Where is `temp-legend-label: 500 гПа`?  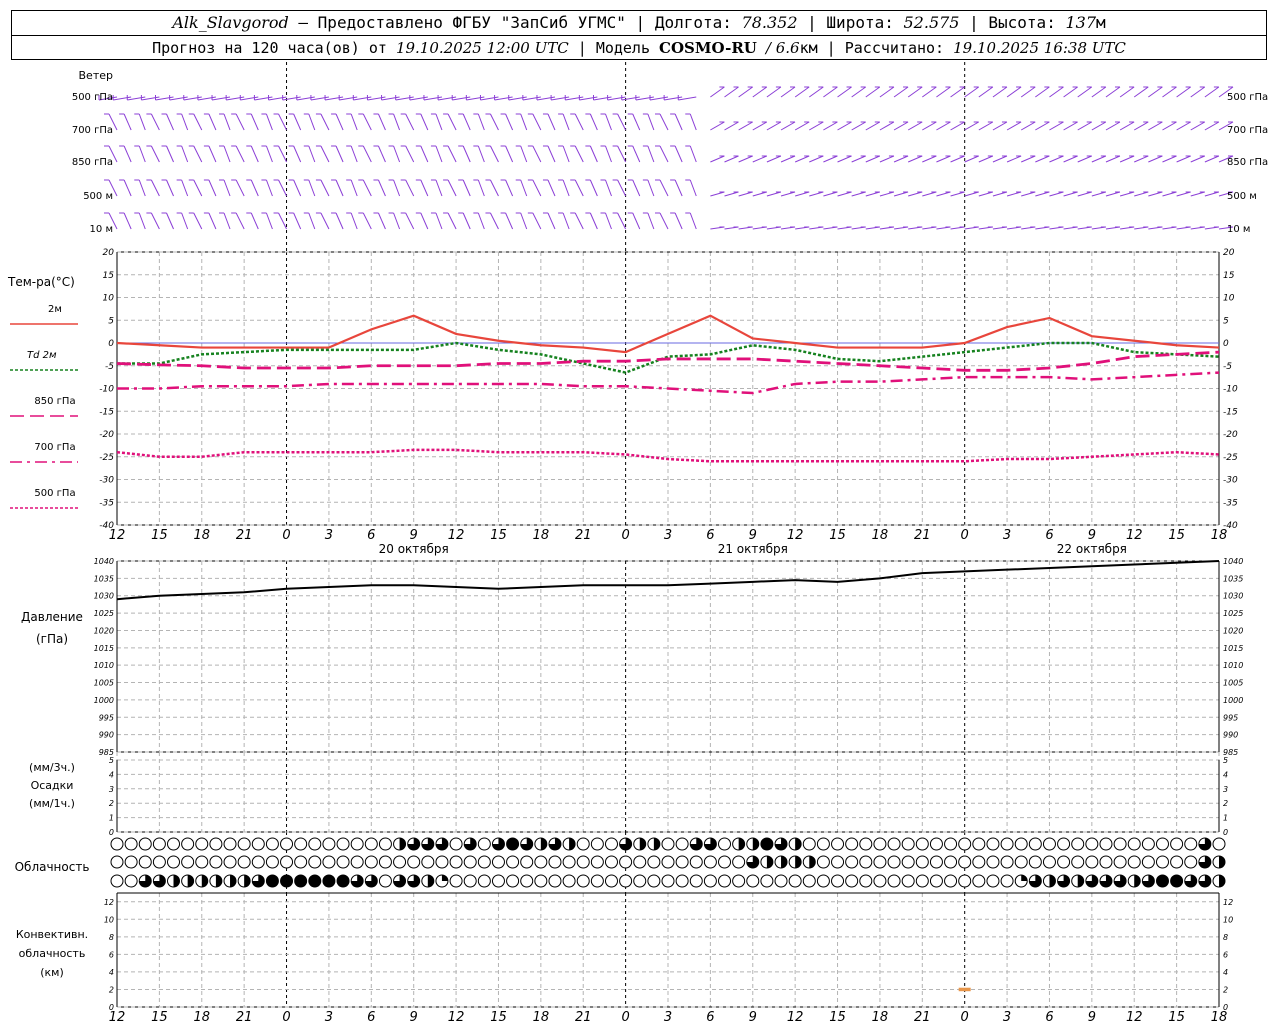 temp-legend-label: 500 гПа is located at coordinates (54, 493).